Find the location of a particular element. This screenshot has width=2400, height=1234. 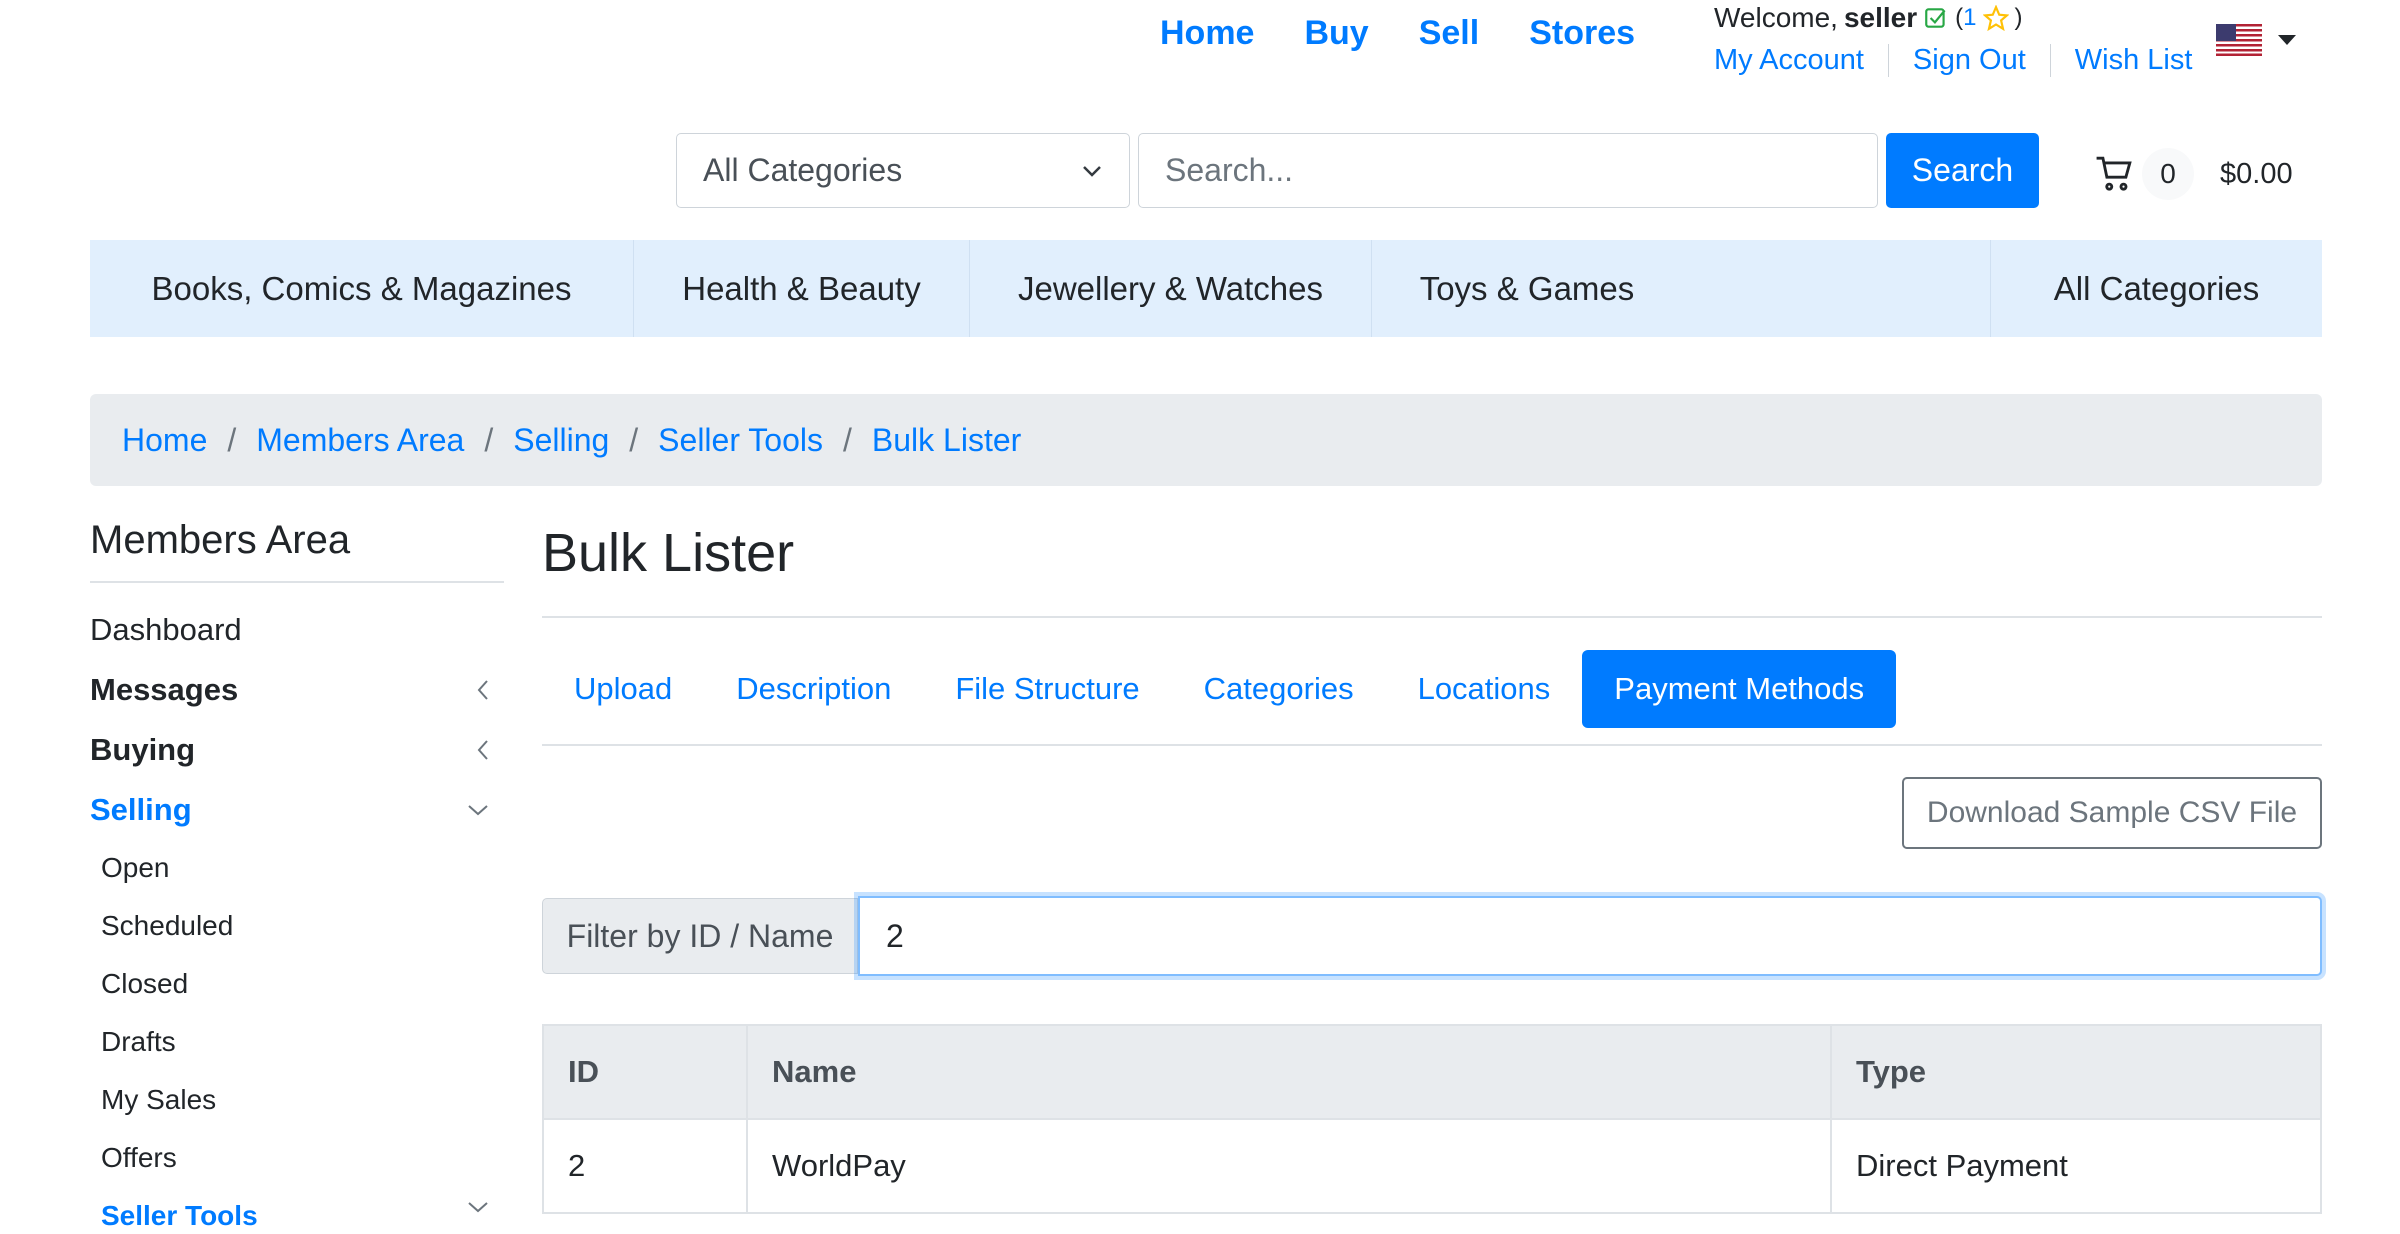

nav-buy-link: Buy is located at coordinates (1336, 33).